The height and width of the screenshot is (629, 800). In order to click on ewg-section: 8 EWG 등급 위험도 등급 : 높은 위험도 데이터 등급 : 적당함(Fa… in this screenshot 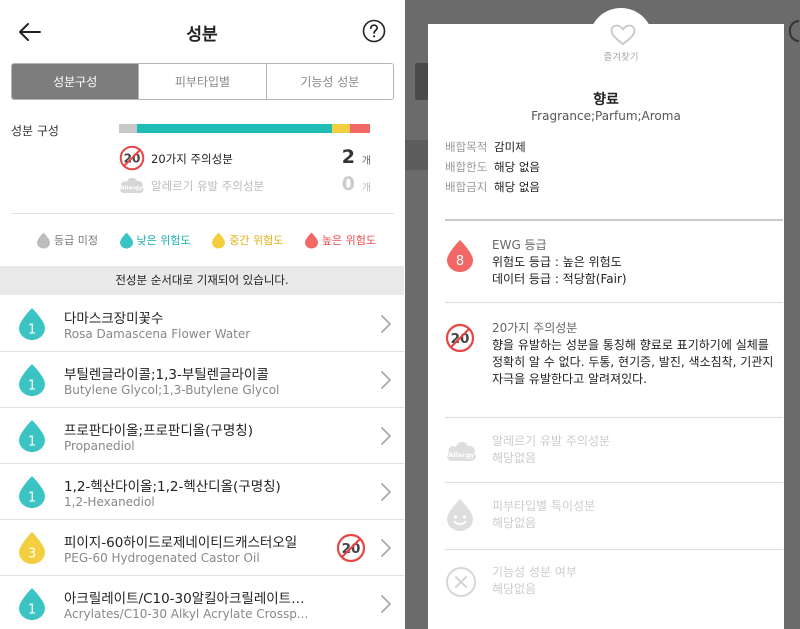, I will do `click(614, 262)`.